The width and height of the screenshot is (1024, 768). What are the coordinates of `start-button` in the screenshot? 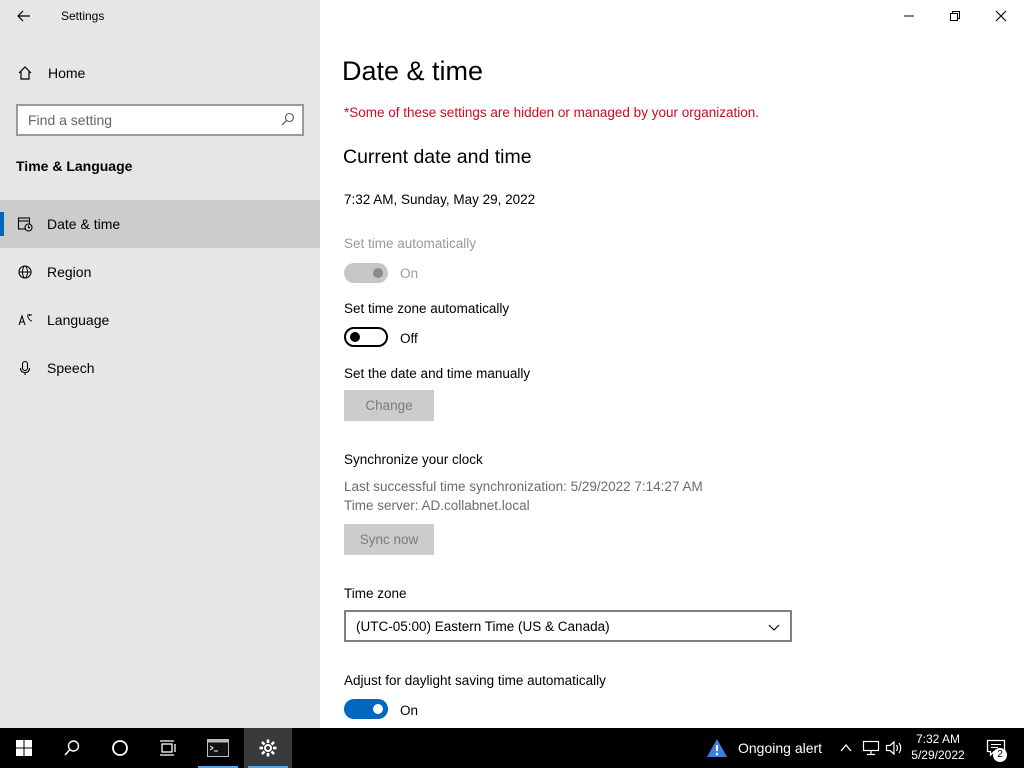 It's located at (24, 748).